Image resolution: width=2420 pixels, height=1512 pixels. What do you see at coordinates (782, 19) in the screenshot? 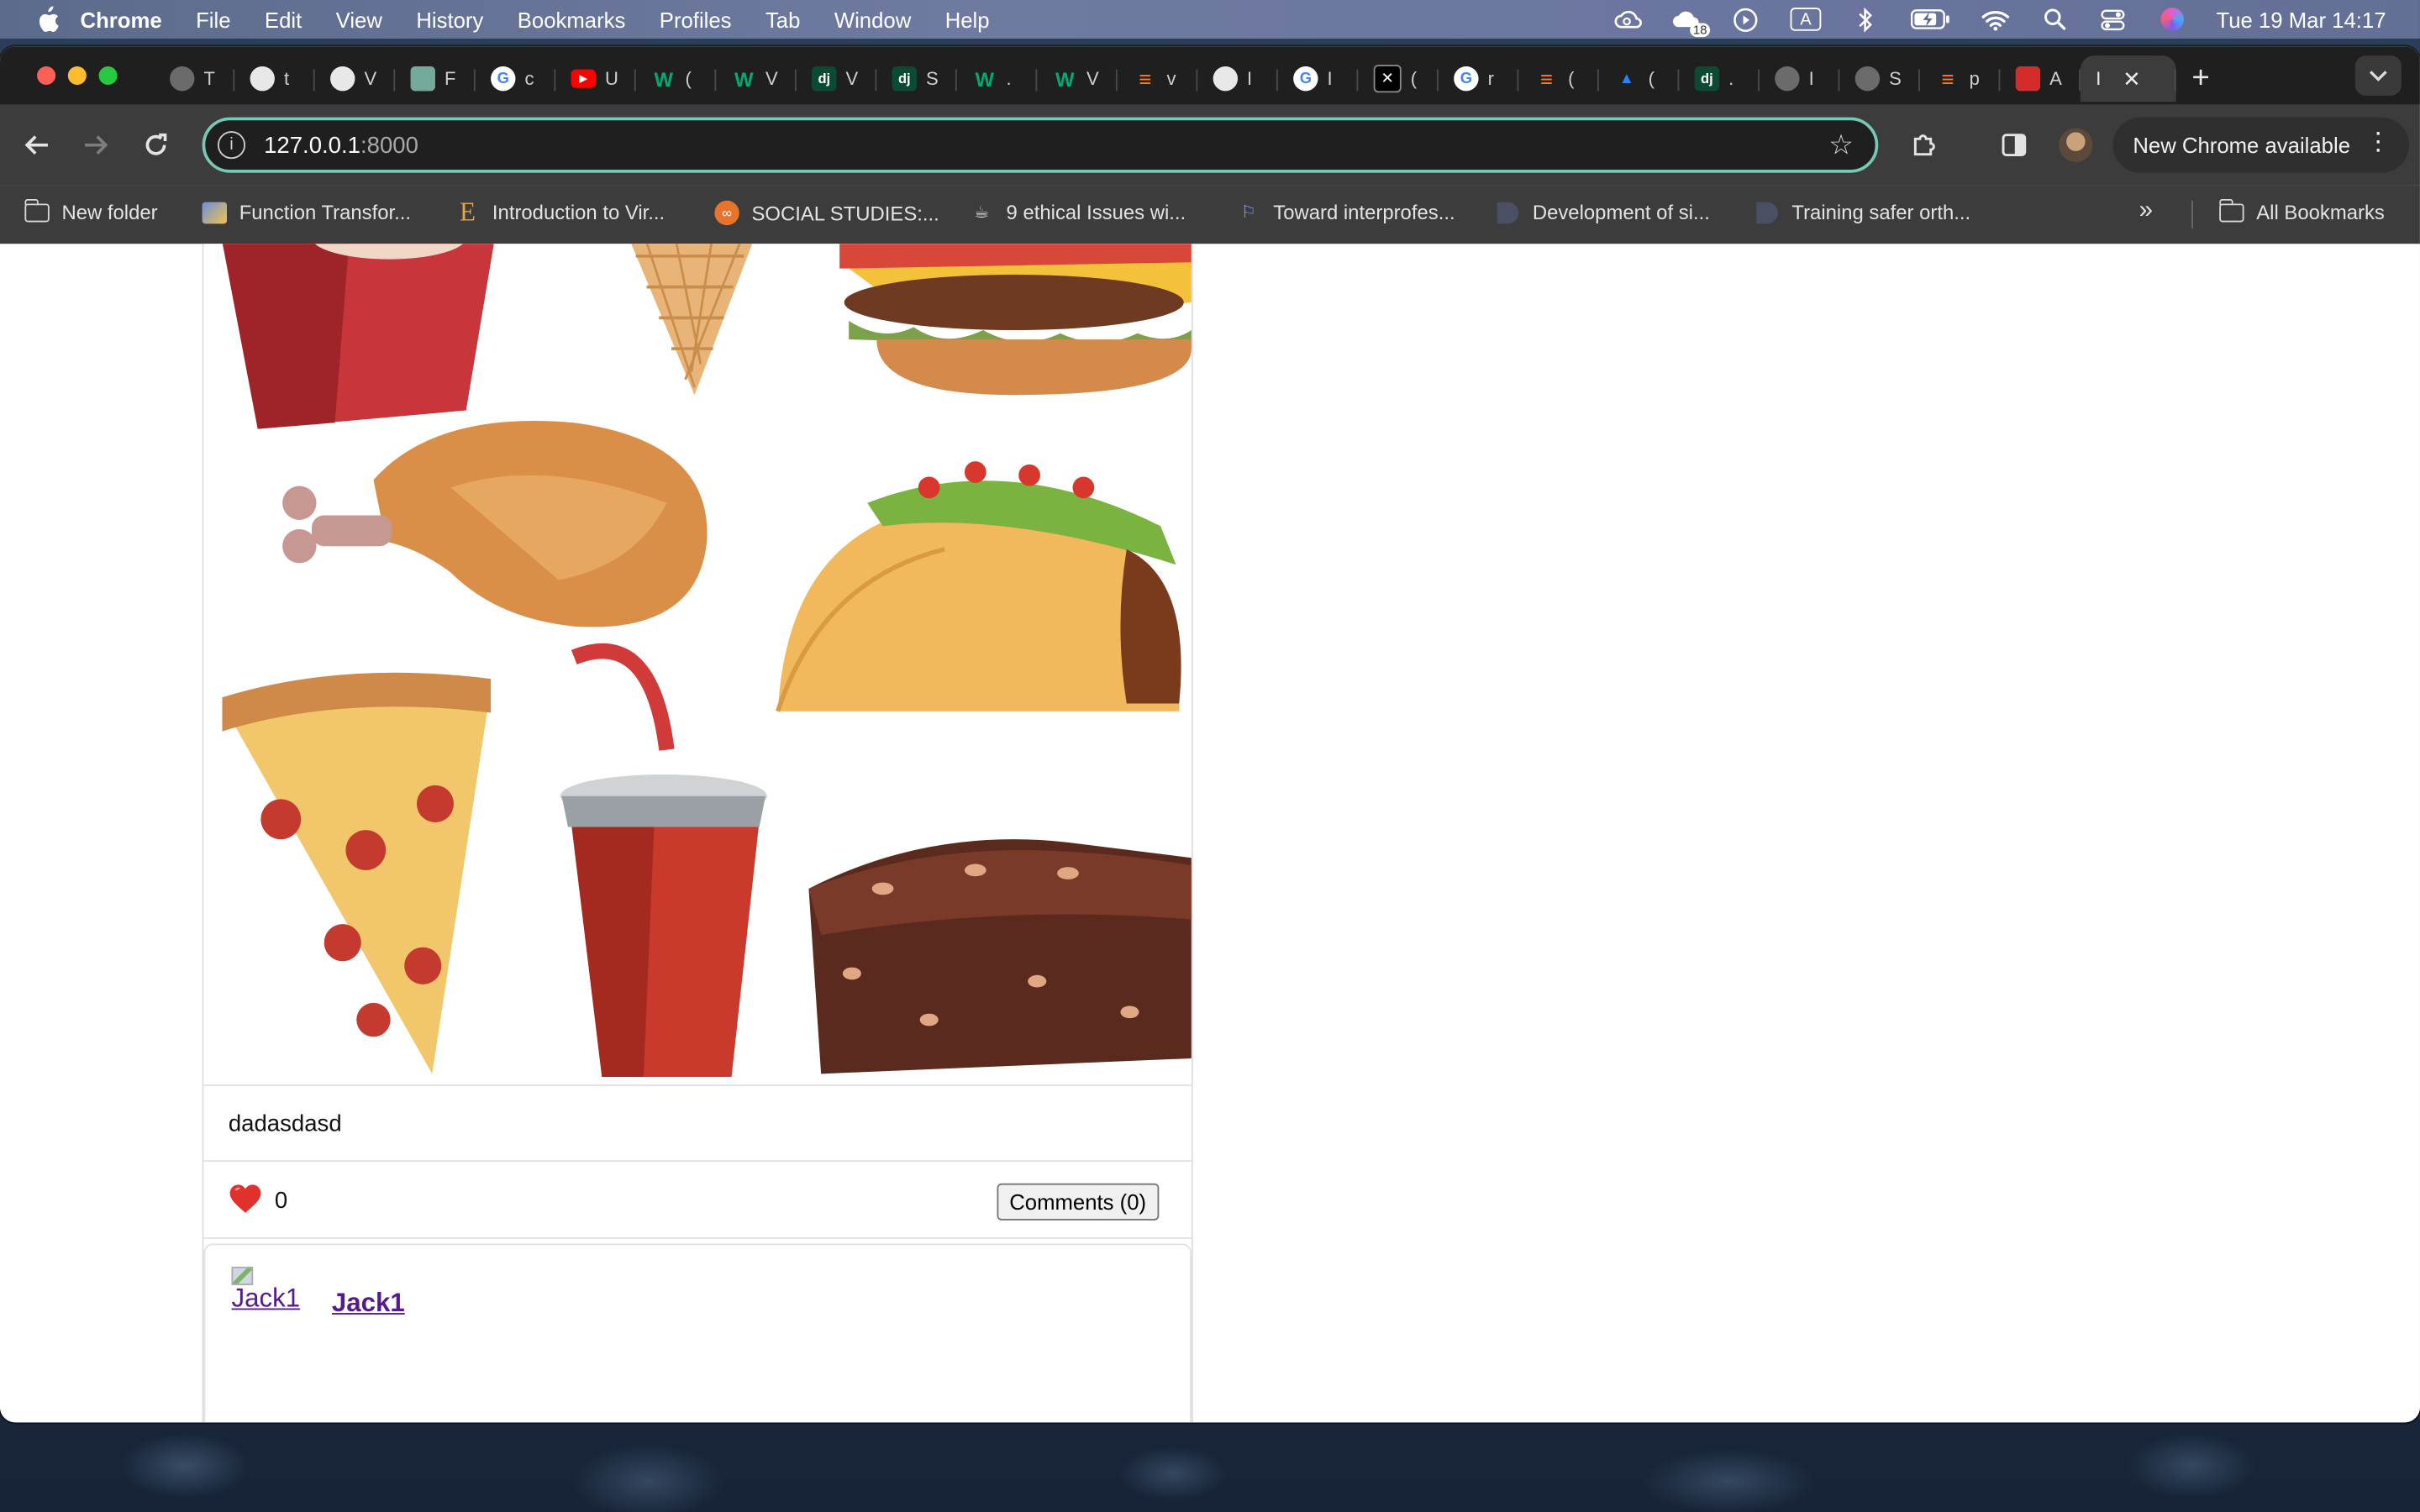
I see `menu-tab: Tab` at bounding box center [782, 19].